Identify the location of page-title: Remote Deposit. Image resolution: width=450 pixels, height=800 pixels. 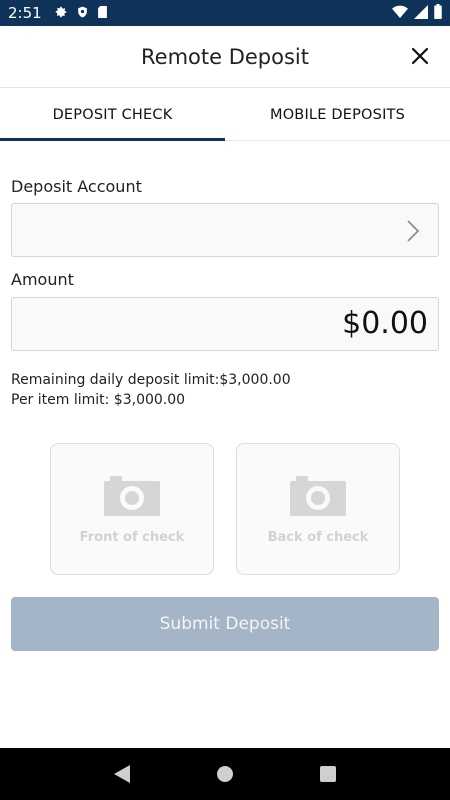
(225, 56).